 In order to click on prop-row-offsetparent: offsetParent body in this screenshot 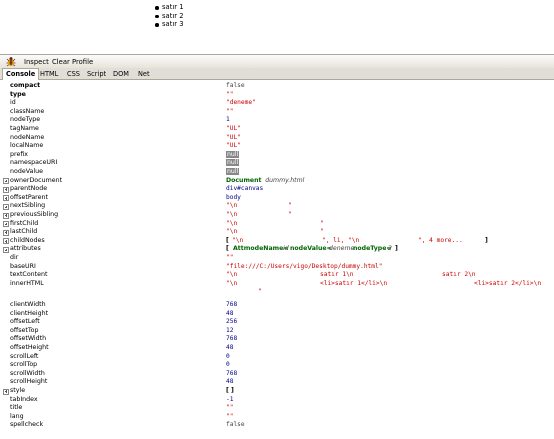, I will do `click(277, 198)`.